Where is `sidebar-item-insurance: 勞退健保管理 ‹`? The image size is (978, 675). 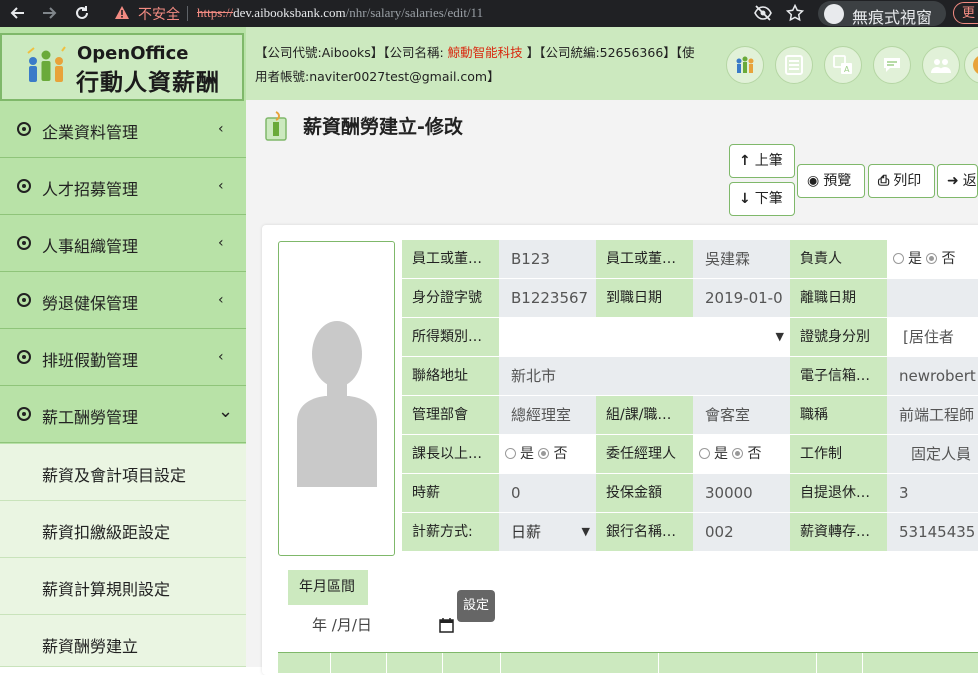 sidebar-item-insurance: 勞退健保管理 ‹ is located at coordinates (123, 301).